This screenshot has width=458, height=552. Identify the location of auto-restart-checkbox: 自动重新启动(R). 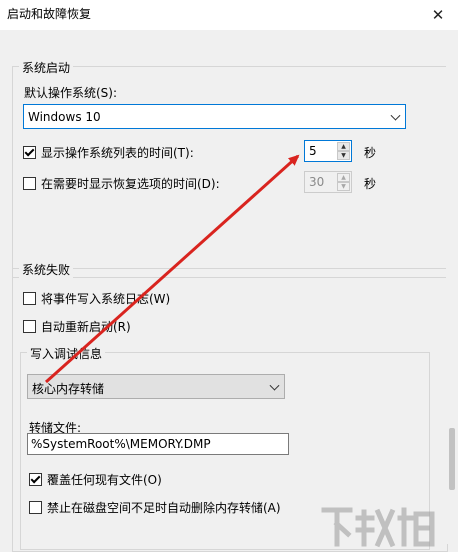
(77, 326).